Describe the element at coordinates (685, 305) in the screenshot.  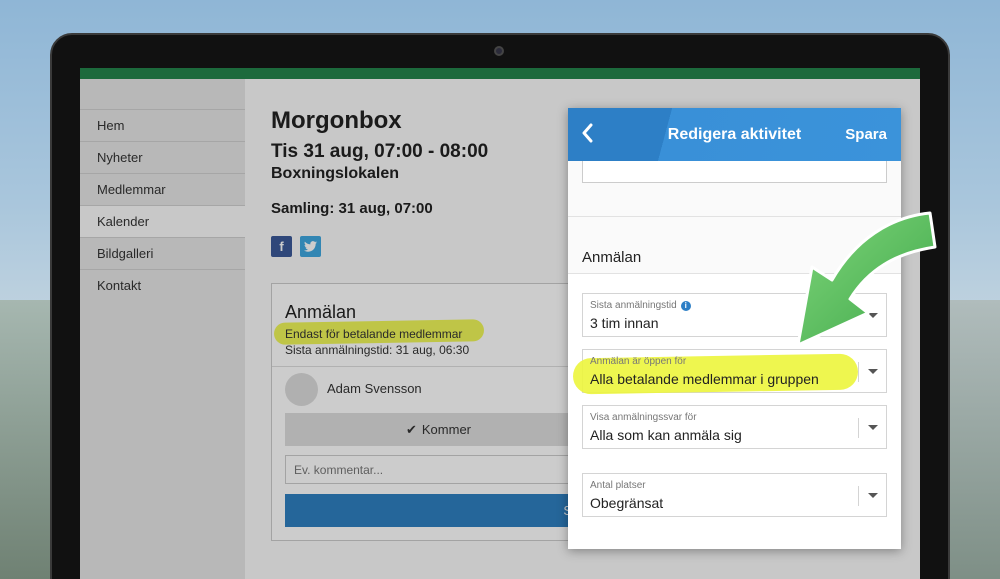
I see `info-icon: i` at that location.